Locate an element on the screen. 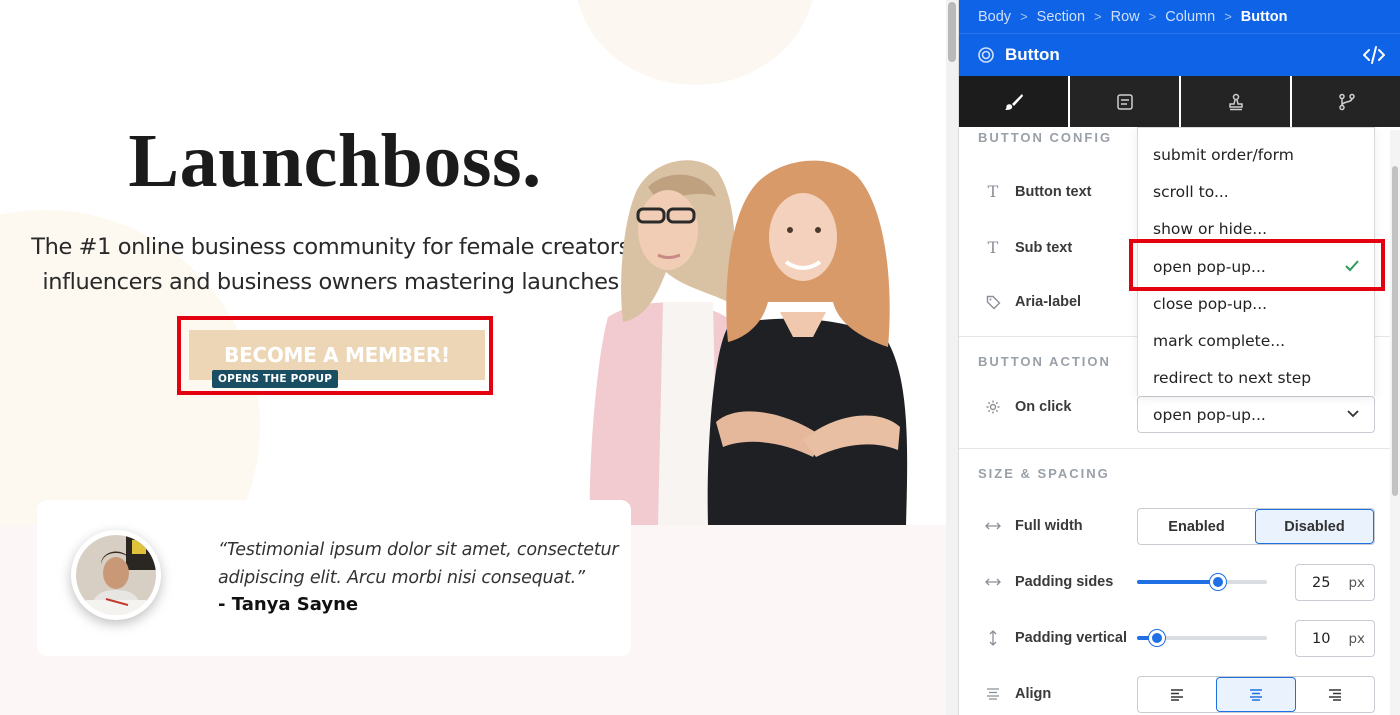 The image size is (1400, 715). align-label: Align is located at coordinates (1033, 694).